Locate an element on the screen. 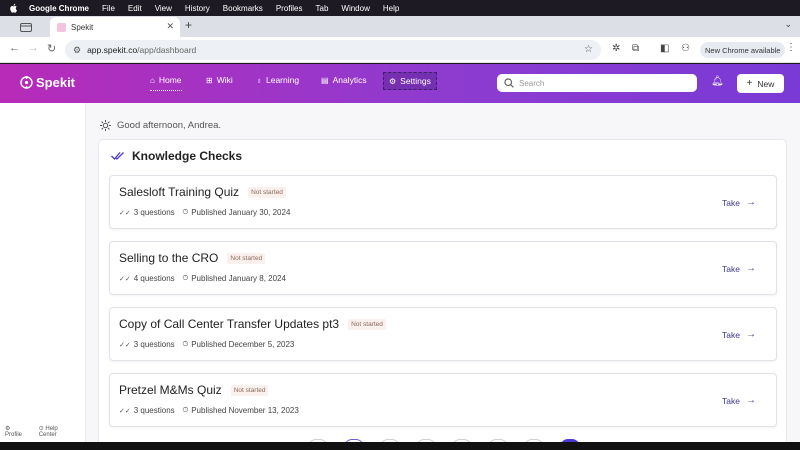 The image size is (800, 450). reload-icon: ↻ is located at coordinates (51, 48).